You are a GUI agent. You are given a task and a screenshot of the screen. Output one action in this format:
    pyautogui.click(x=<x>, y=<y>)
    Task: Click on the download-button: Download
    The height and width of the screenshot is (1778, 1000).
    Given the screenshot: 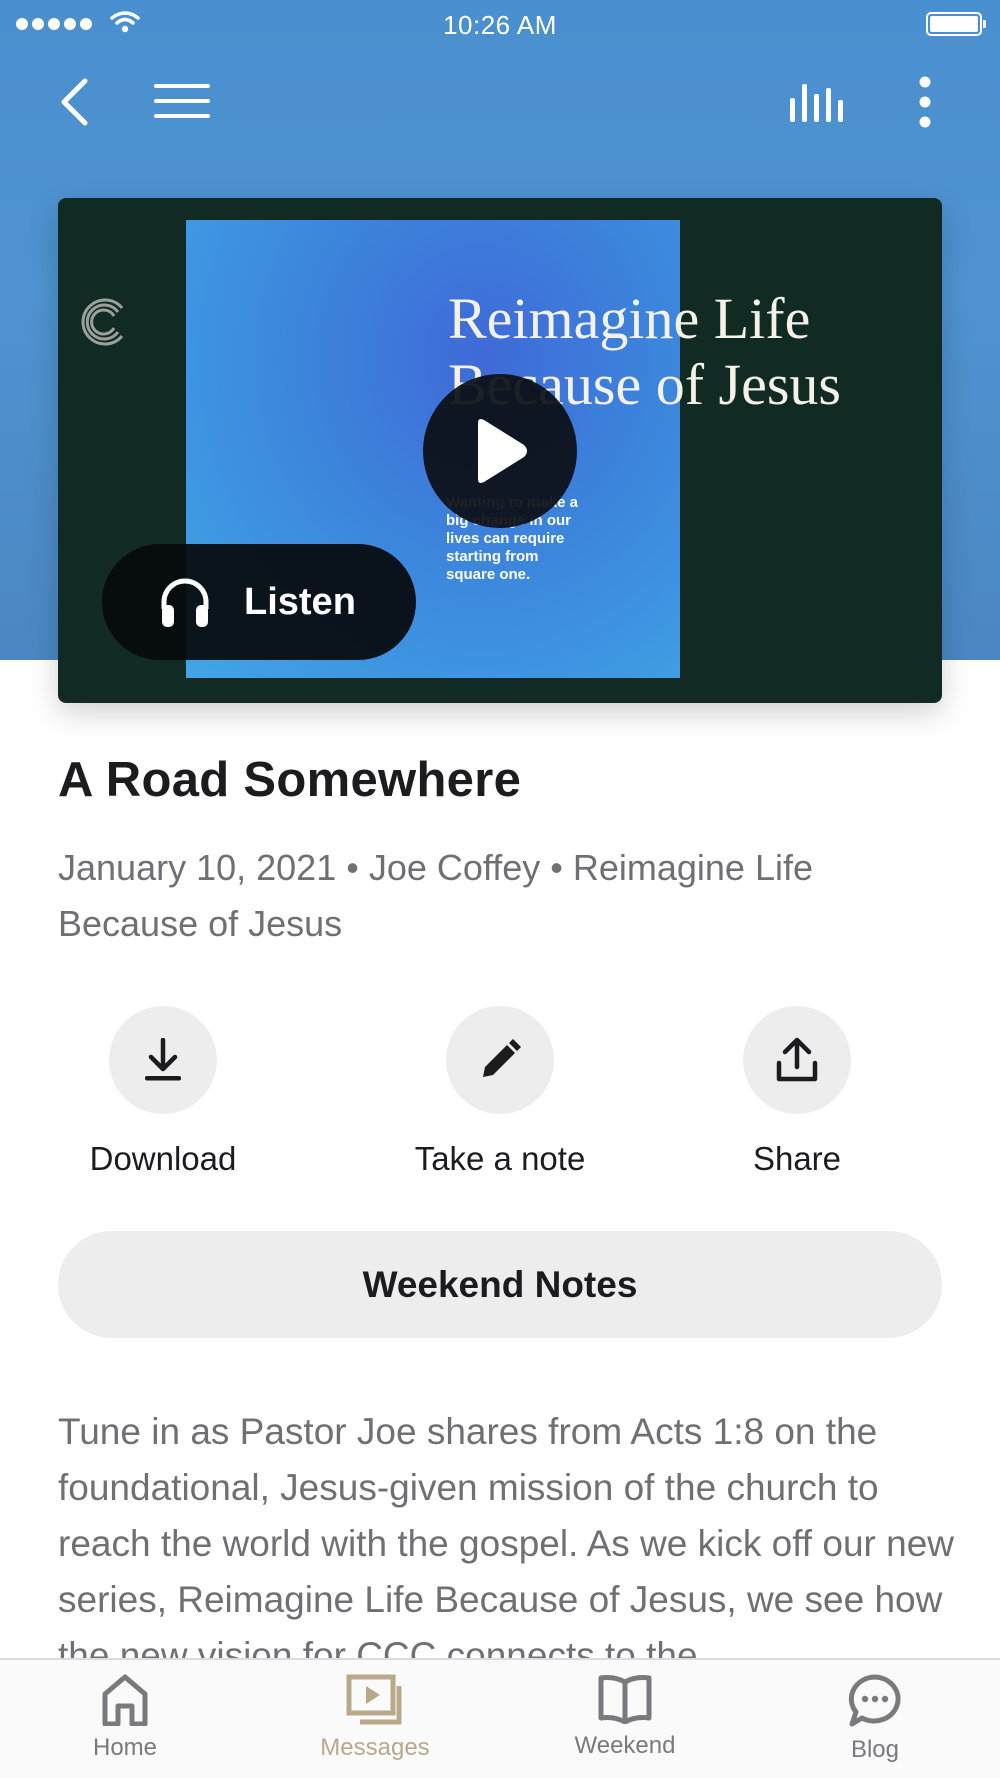 What is the action you would take?
    pyautogui.click(x=163, y=1092)
    